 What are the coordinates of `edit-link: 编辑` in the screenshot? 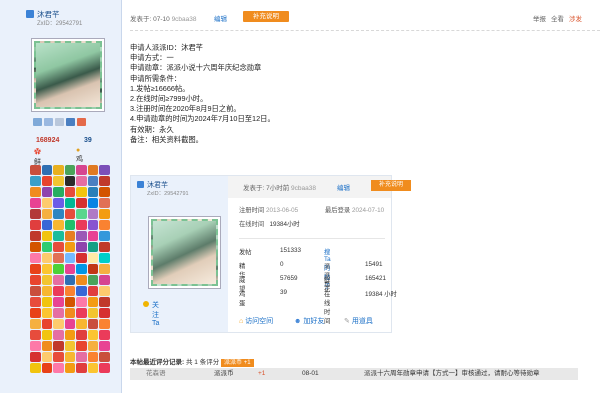 It's located at (220, 18).